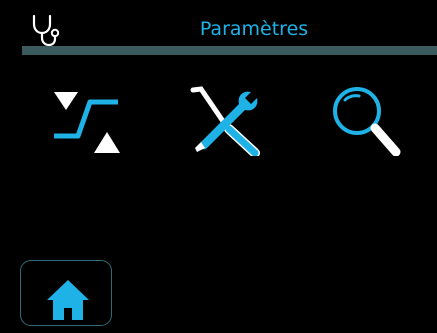  Describe the element at coordinates (68, 300) in the screenshot. I see `home-icon` at that location.